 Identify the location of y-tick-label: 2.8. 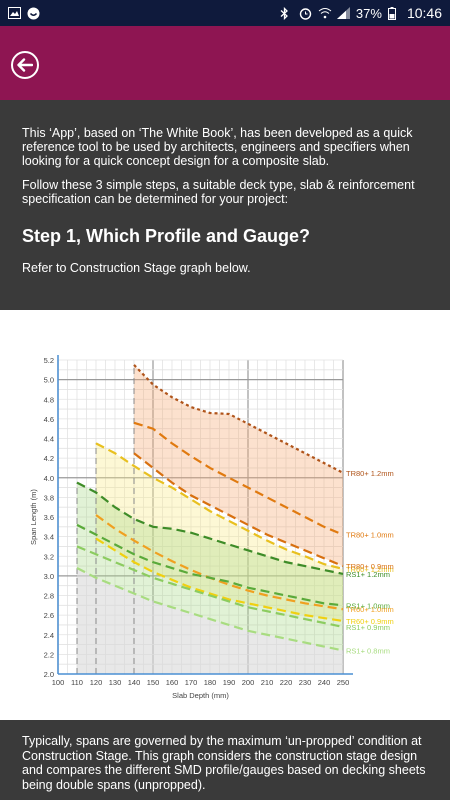
(49, 596).